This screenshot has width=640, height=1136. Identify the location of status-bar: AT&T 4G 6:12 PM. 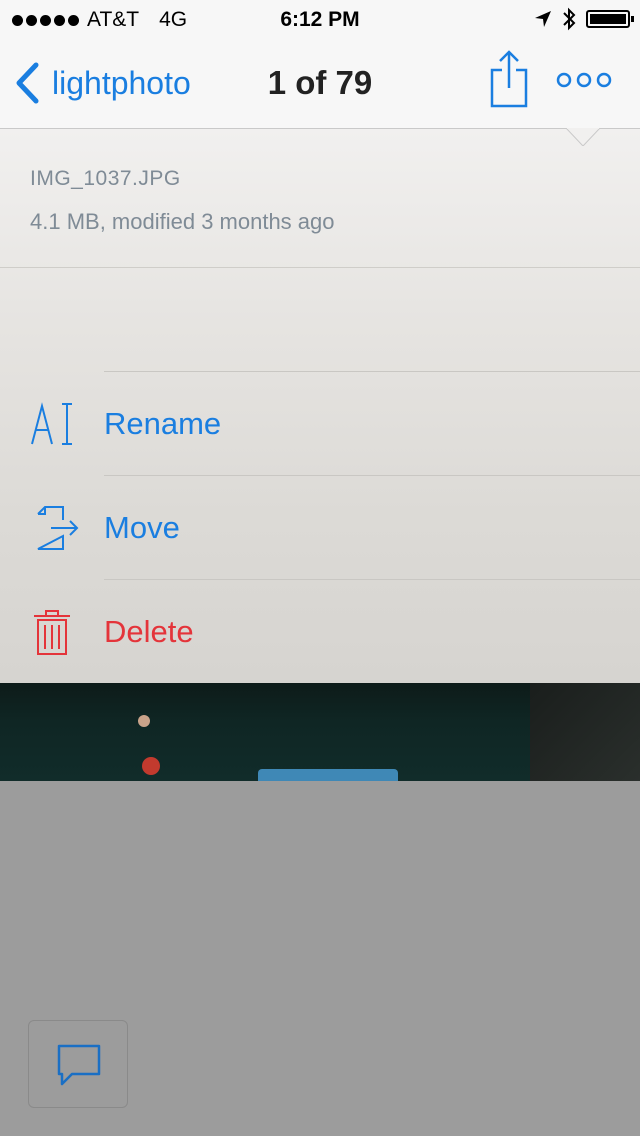
(320, 20).